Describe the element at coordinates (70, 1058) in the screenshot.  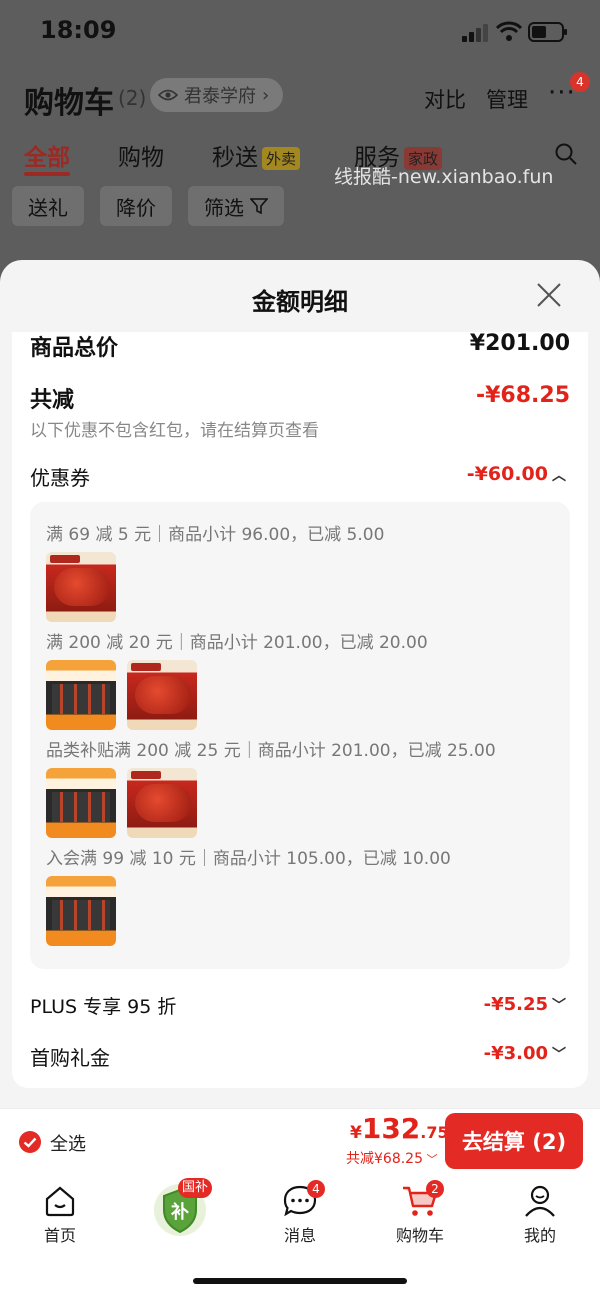
I see `gift-money-label: 首购礼金` at that location.